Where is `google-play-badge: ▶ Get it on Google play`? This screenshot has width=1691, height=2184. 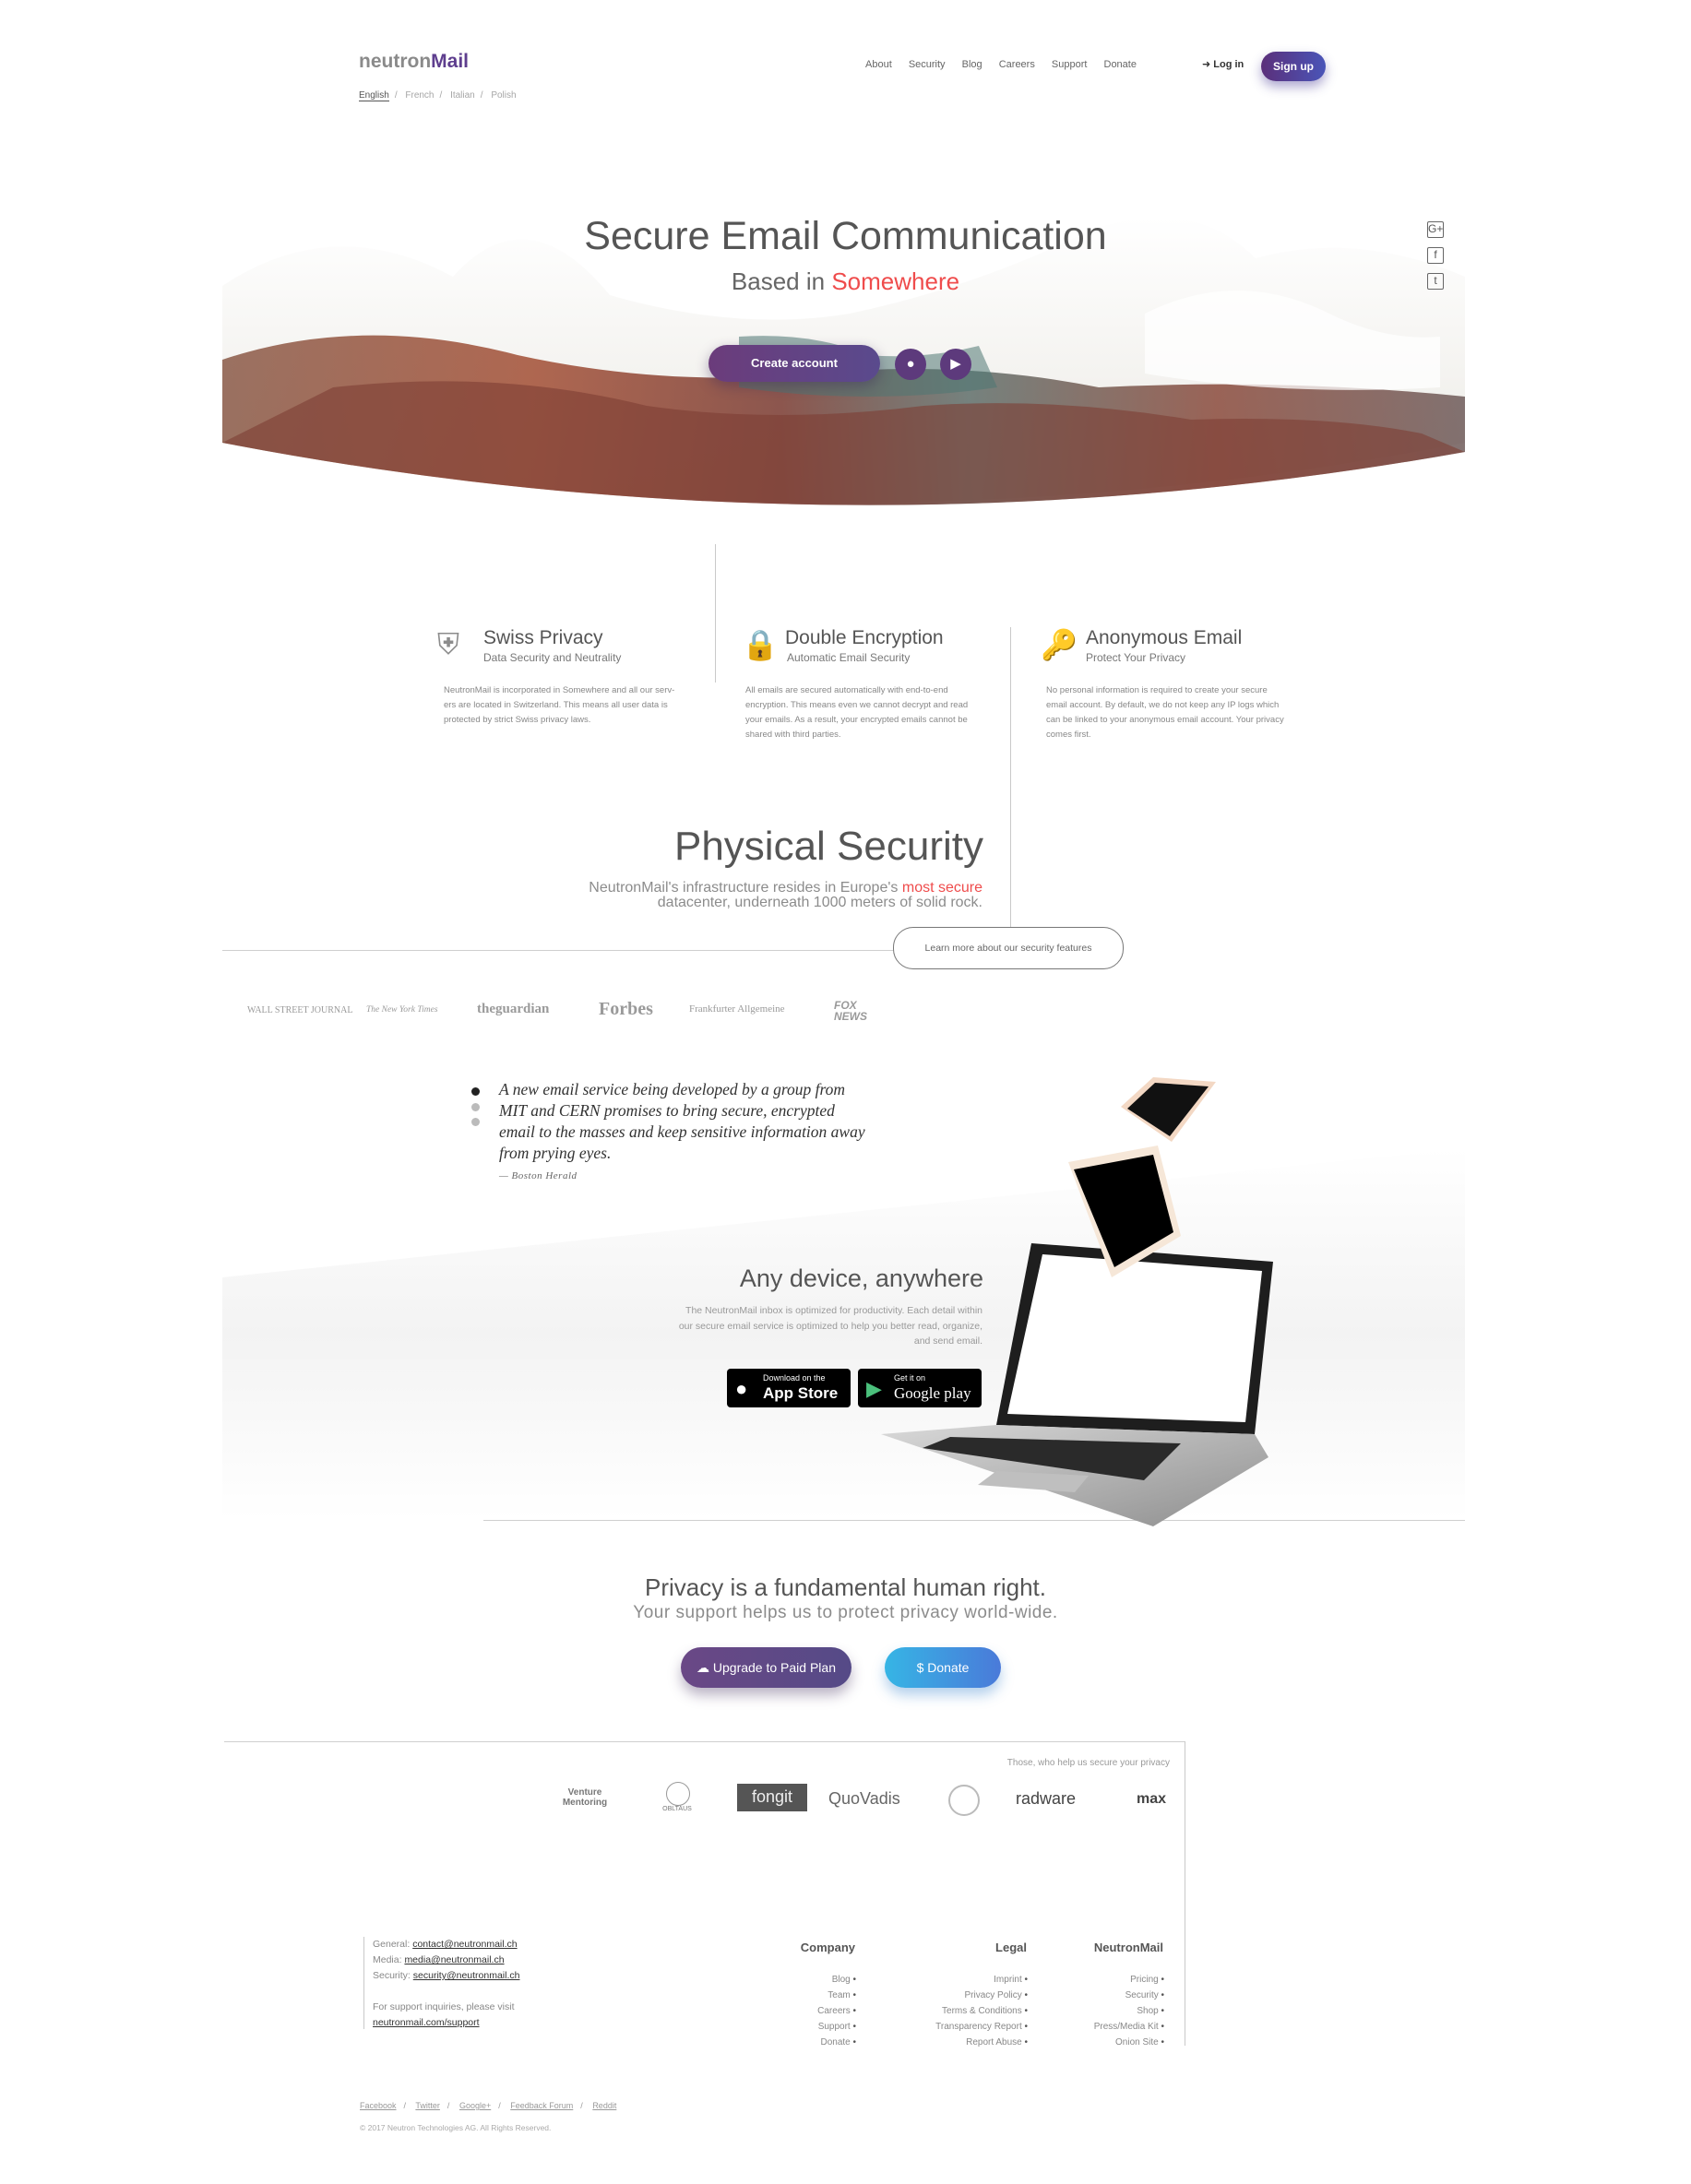 google-play-badge: ▶ Get it on Google play is located at coordinates (920, 1388).